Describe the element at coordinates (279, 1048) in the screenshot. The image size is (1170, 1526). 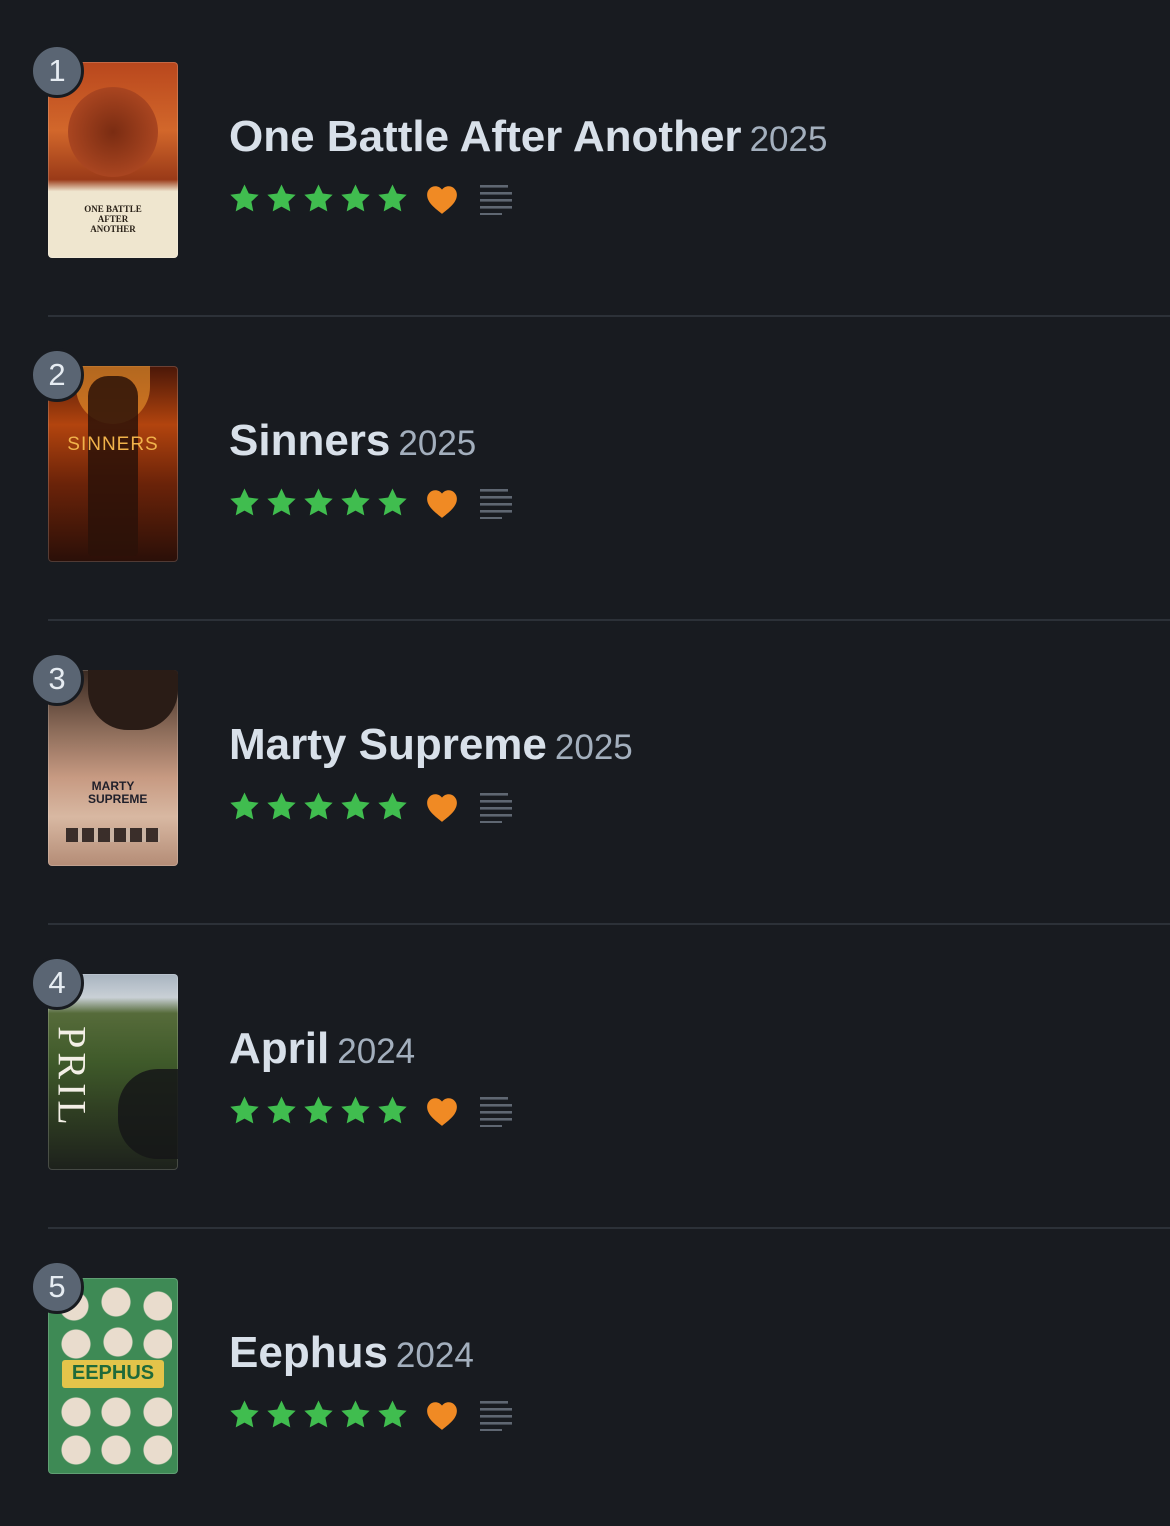
I see `film-title: April` at that location.